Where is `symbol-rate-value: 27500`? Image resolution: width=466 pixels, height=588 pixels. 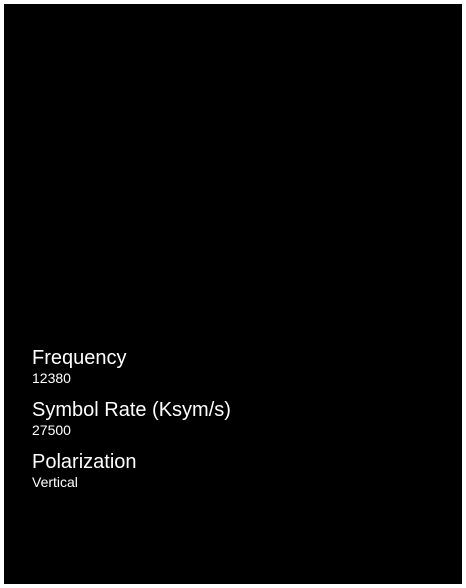 symbol-rate-value: 27500 is located at coordinates (51, 430).